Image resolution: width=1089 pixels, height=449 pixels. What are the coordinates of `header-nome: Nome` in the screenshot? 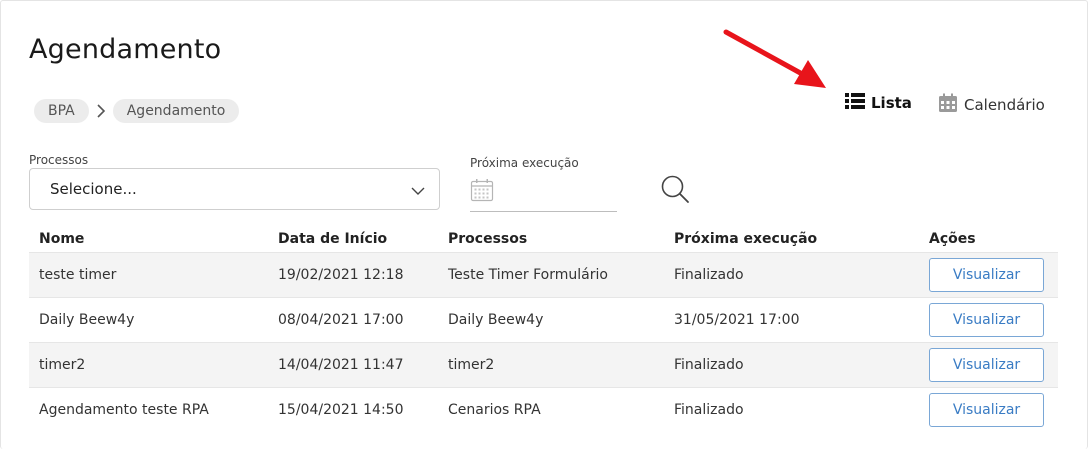 It's located at (148, 239).